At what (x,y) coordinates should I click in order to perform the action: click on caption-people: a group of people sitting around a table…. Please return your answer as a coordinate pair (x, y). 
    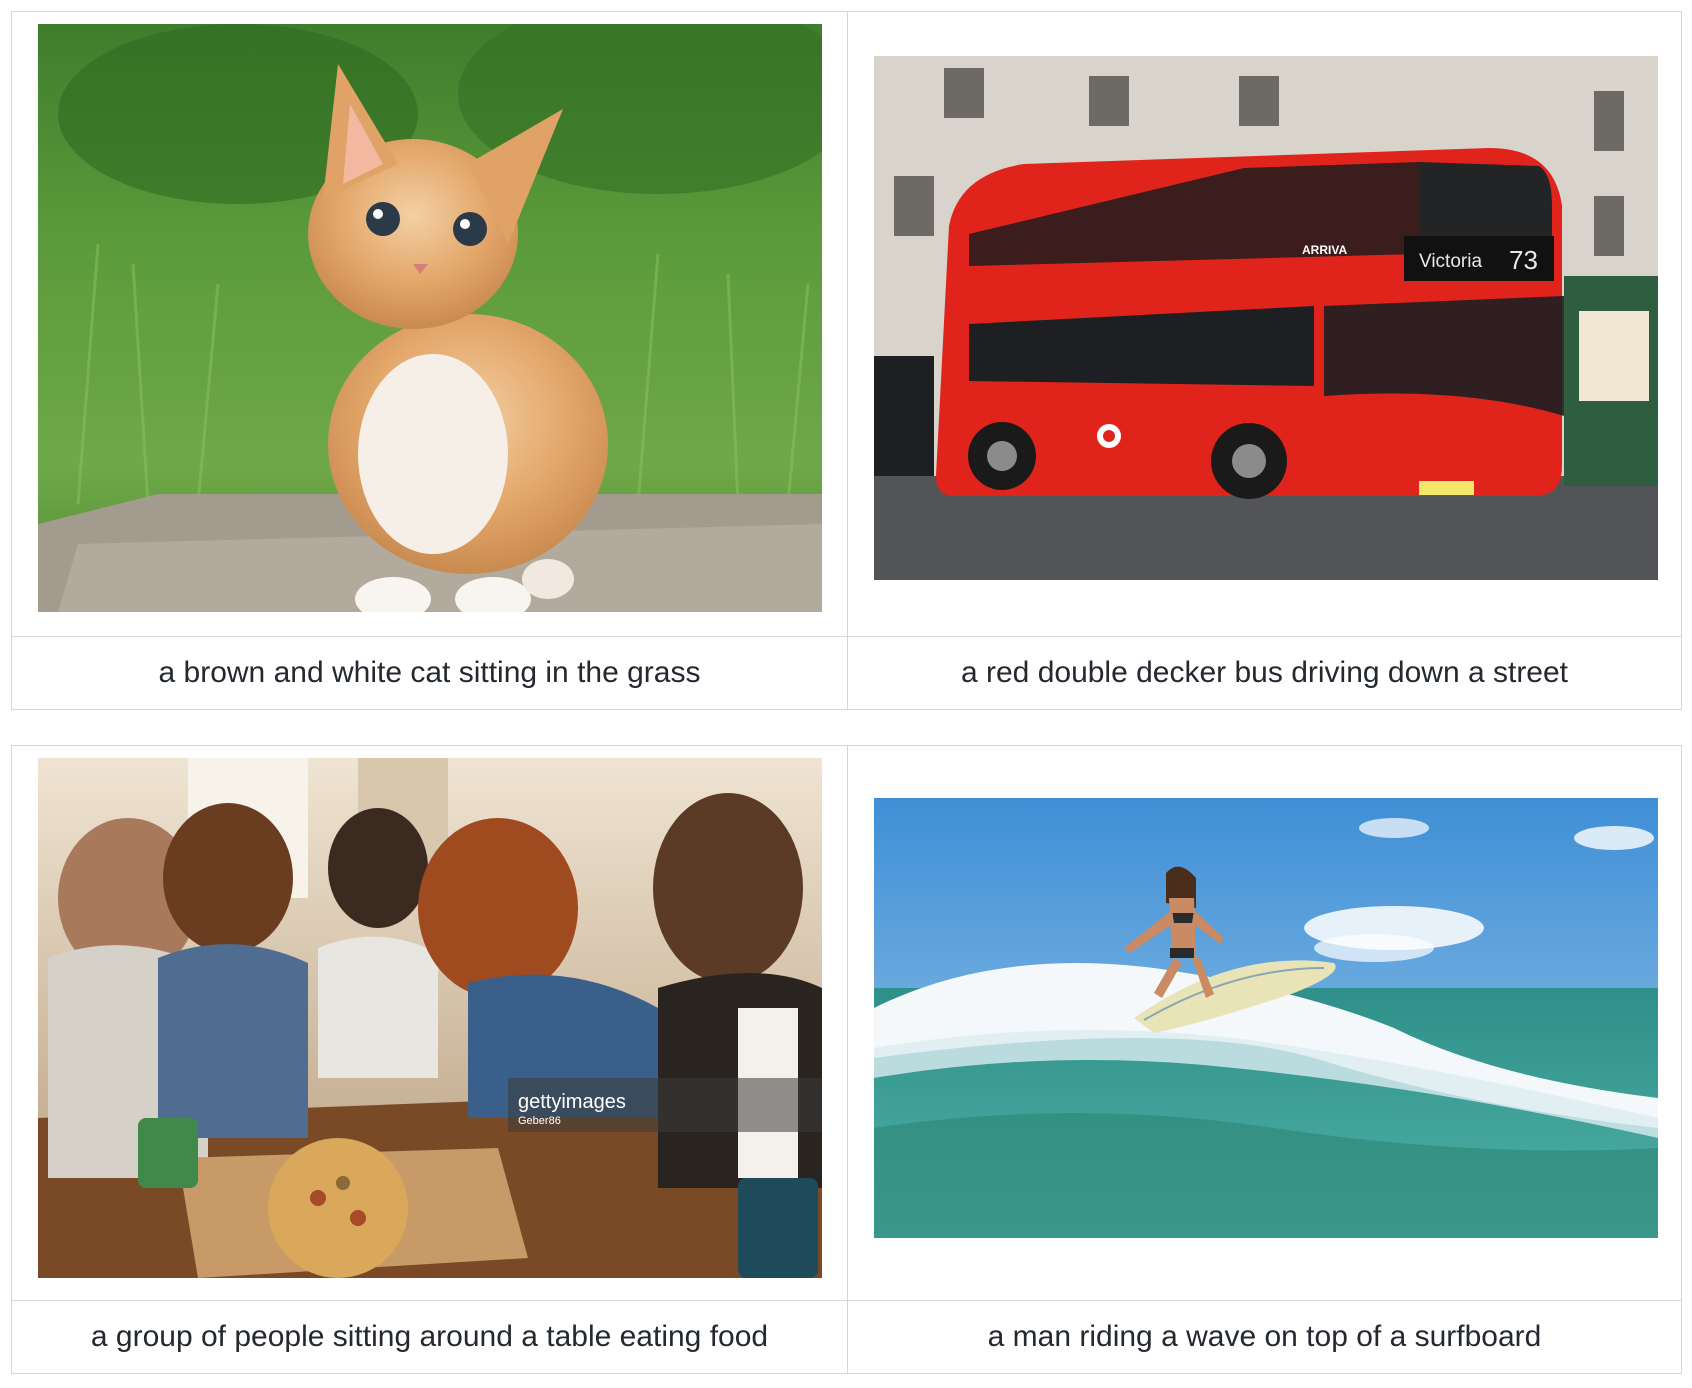
    Looking at the image, I should click on (429, 1337).